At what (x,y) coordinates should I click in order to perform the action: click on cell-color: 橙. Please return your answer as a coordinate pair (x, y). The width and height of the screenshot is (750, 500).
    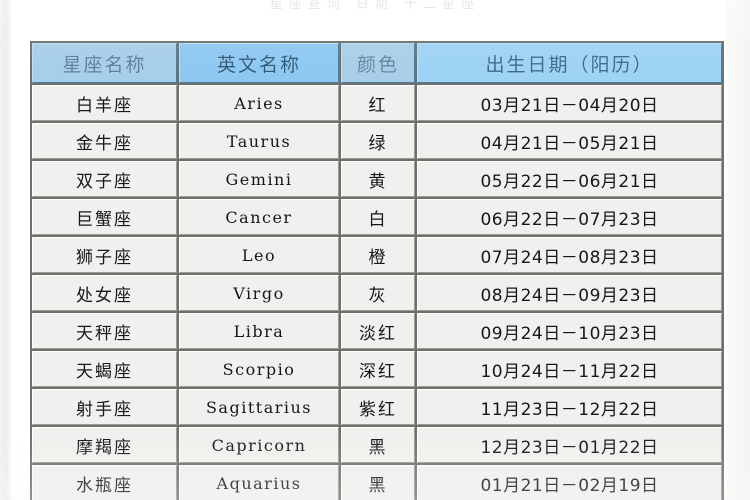
    Looking at the image, I should click on (378, 255).